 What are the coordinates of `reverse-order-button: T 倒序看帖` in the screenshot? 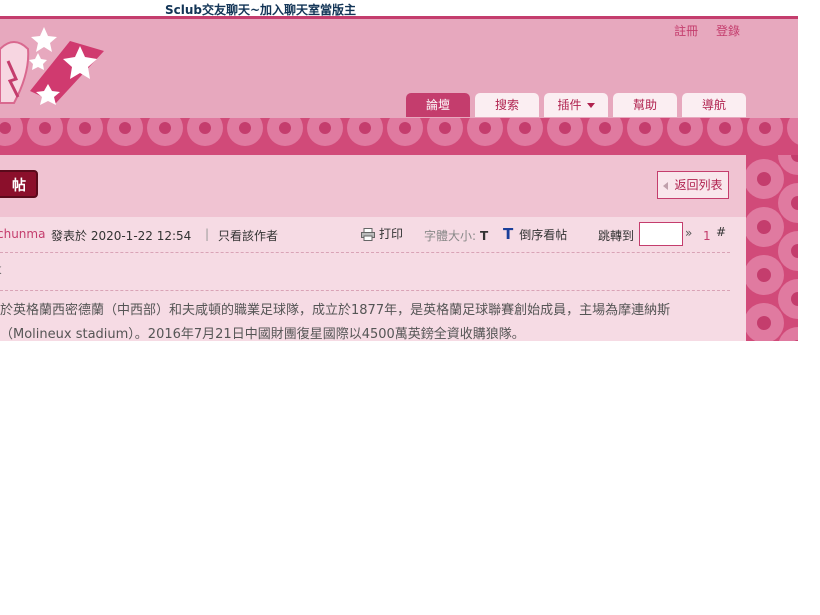 It's located at (535, 234).